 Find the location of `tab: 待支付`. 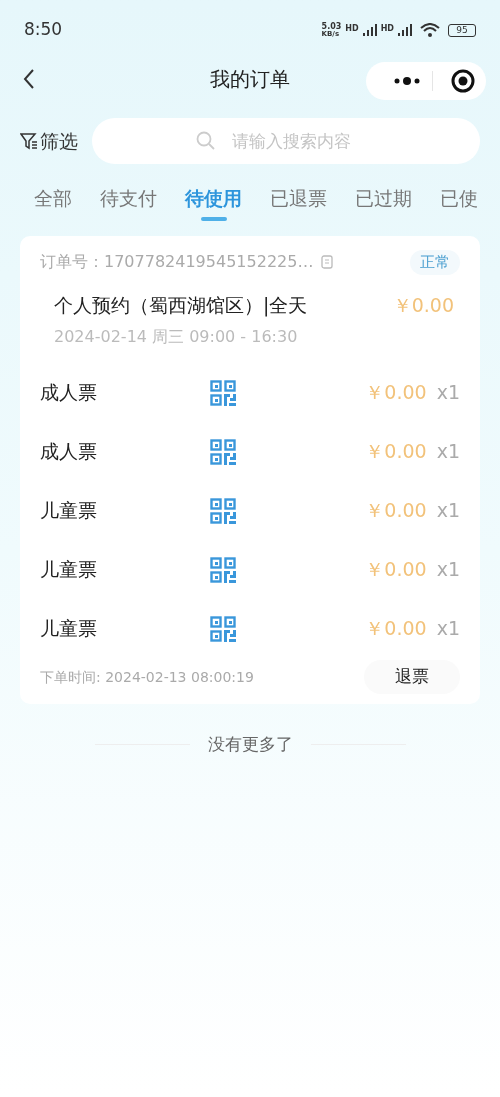

tab: 待支付 is located at coordinates (128, 198).